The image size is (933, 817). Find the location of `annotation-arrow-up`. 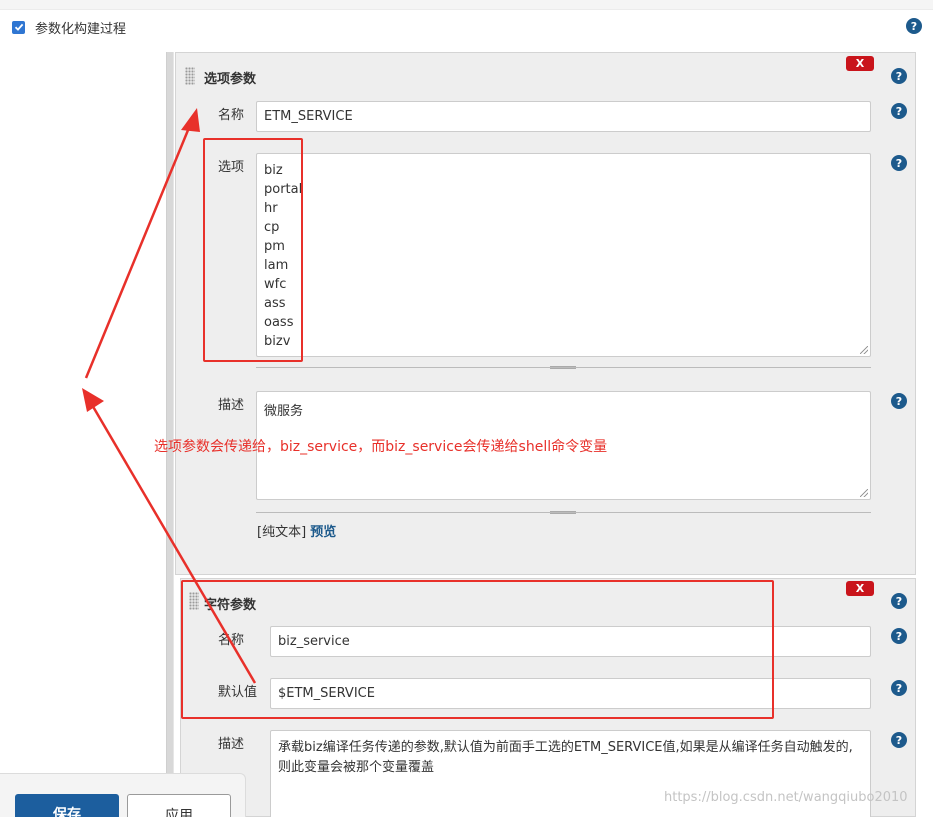

annotation-arrow-up is located at coordinates (139, 248).